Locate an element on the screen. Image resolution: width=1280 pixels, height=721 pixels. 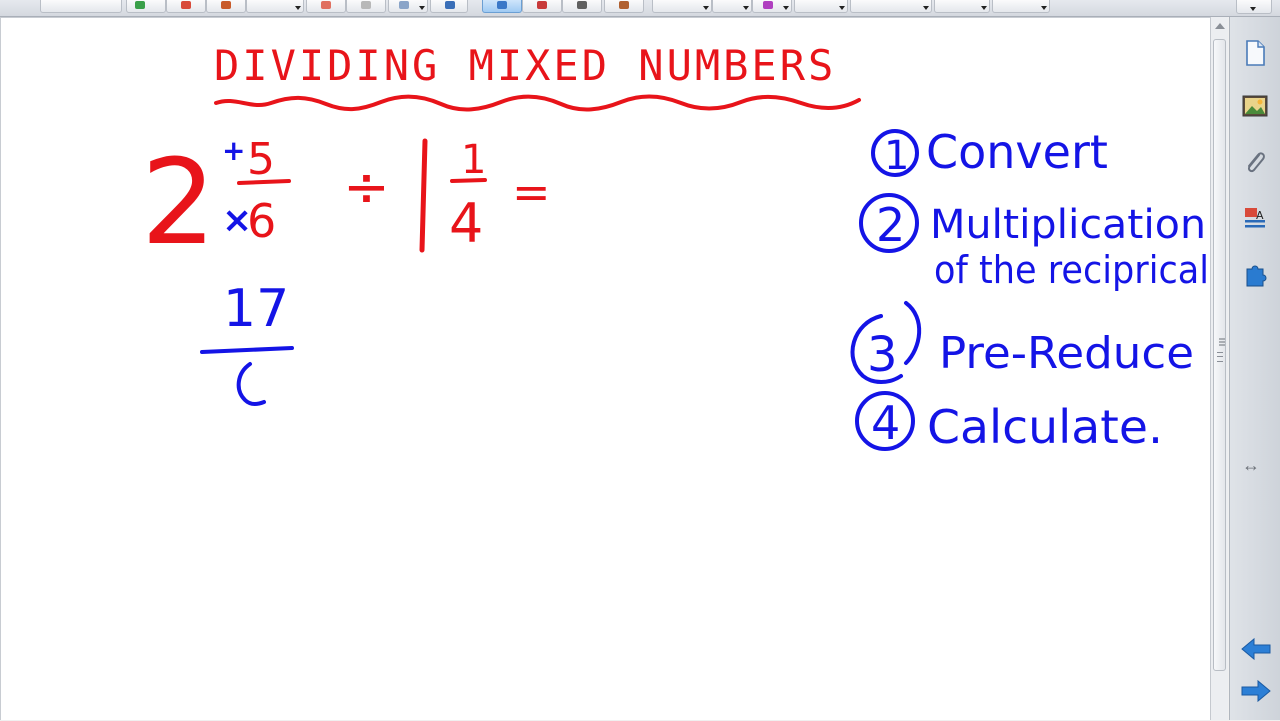
tab-page-sorter is located at coordinates (1255, 53).